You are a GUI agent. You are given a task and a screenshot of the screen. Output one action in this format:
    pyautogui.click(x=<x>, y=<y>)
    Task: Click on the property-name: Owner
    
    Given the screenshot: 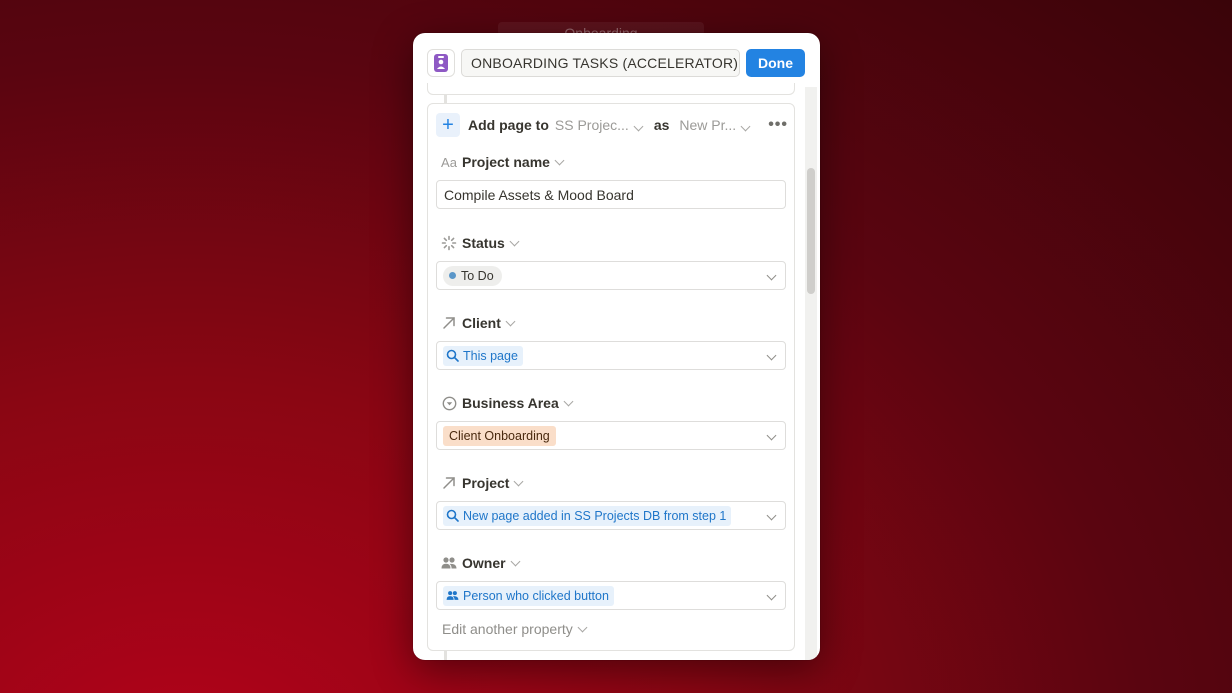 What is the action you would take?
    pyautogui.click(x=484, y=563)
    